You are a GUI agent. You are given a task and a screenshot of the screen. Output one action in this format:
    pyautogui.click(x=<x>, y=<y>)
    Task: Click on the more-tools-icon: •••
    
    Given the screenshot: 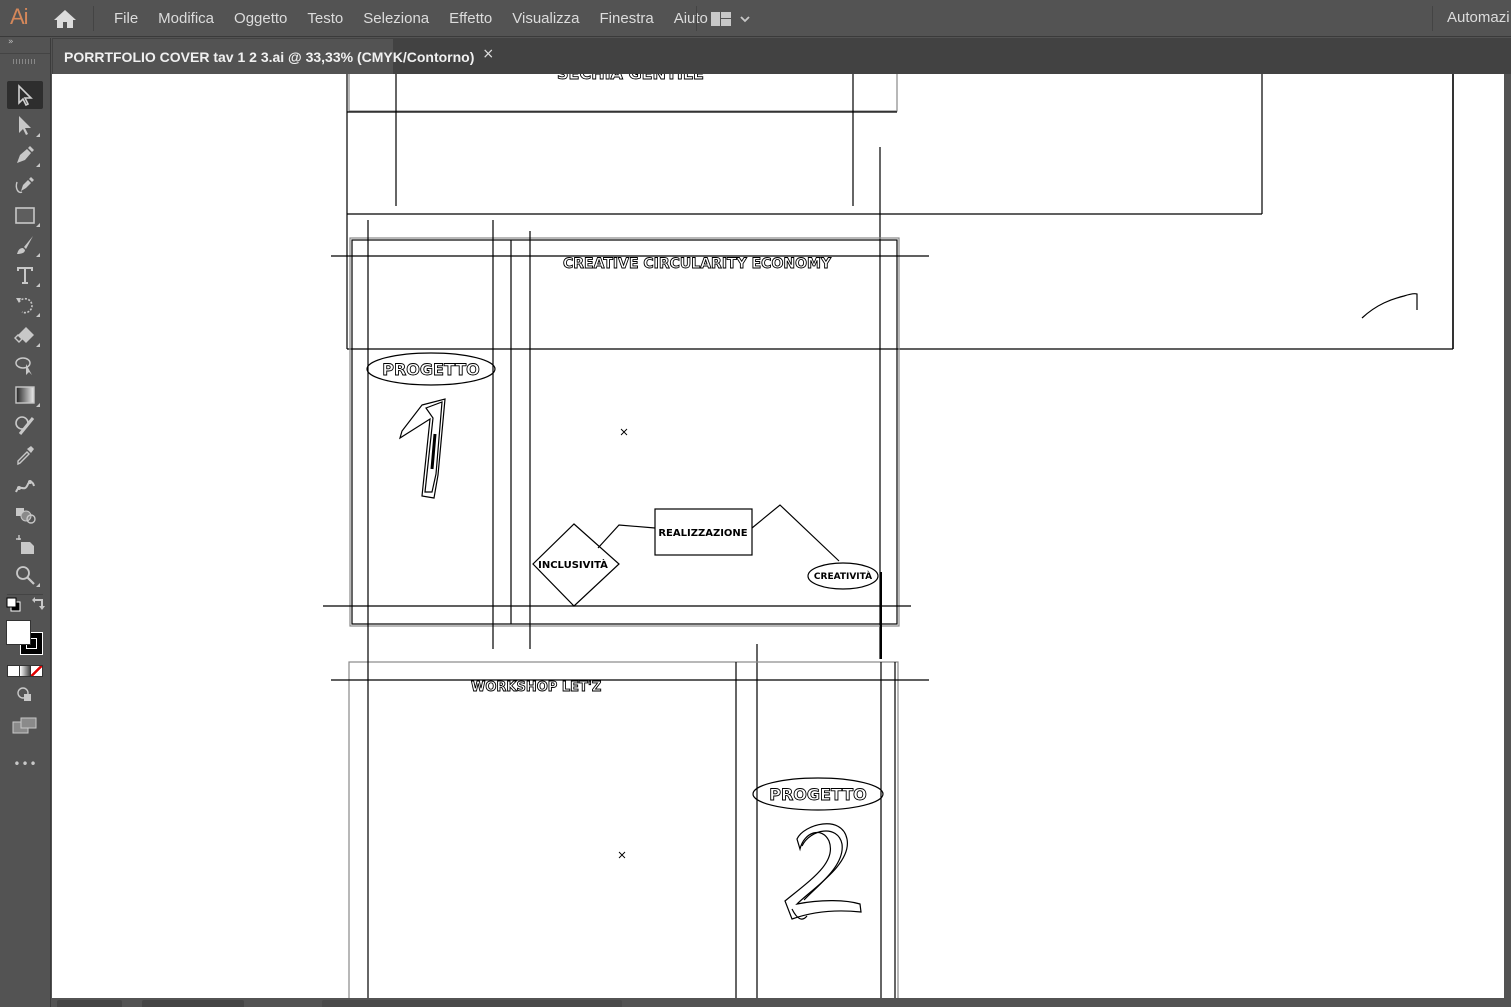 What is the action you would take?
    pyautogui.click(x=25, y=764)
    